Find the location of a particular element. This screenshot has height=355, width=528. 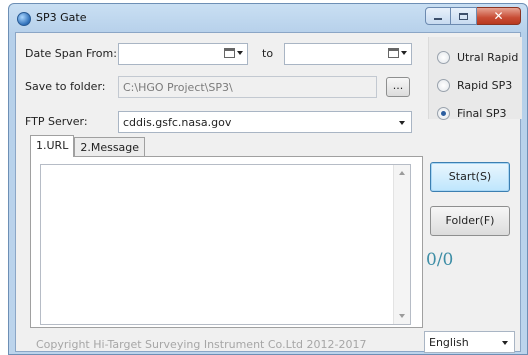

radio-final-sp3: Final SP3 is located at coordinates (471, 113).